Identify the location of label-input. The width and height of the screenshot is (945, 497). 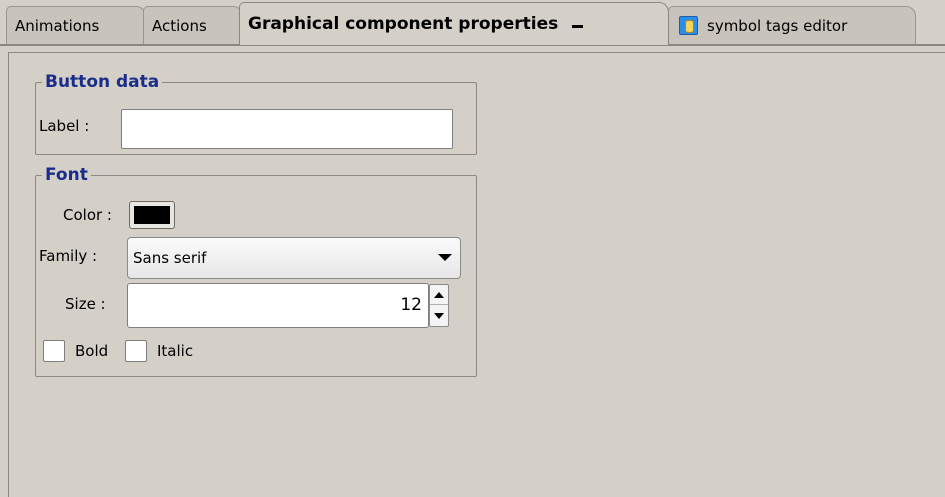
(287, 129).